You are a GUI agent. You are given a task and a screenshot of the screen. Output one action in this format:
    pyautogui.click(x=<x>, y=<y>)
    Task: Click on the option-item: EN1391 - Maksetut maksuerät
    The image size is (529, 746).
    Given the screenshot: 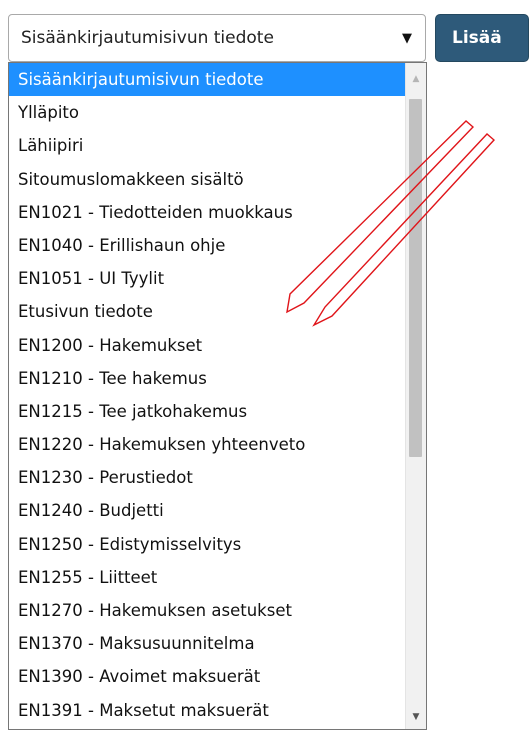 What is the action you would take?
    pyautogui.click(x=207, y=710)
    